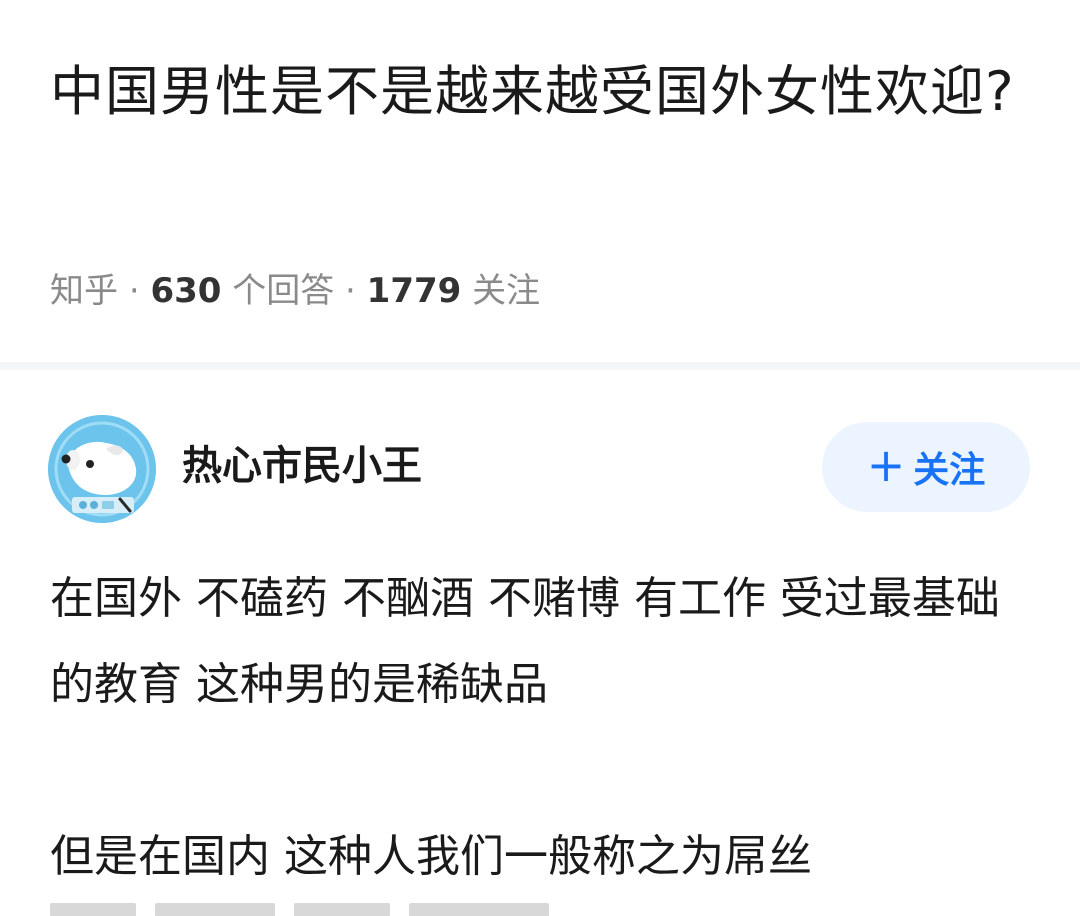 The image size is (1080, 916). I want to click on author-name: 热心市民小王, so click(302, 466).